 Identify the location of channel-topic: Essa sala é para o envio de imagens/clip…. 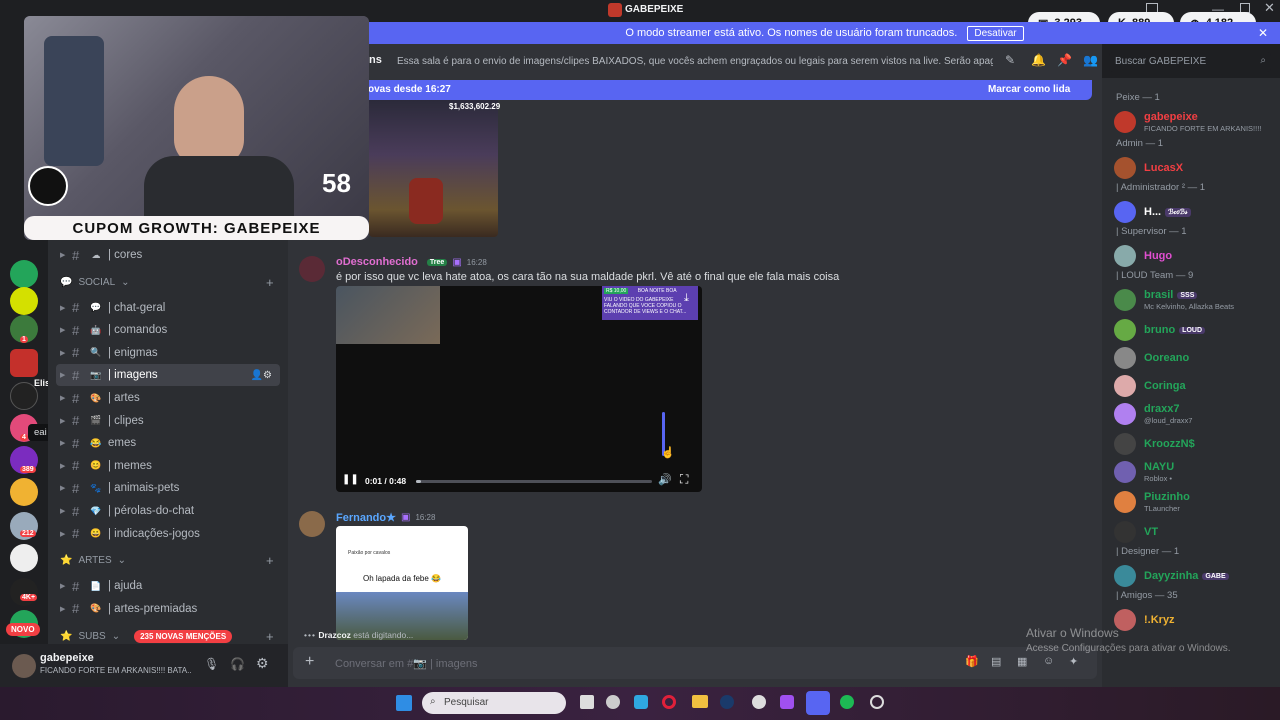
(695, 61).